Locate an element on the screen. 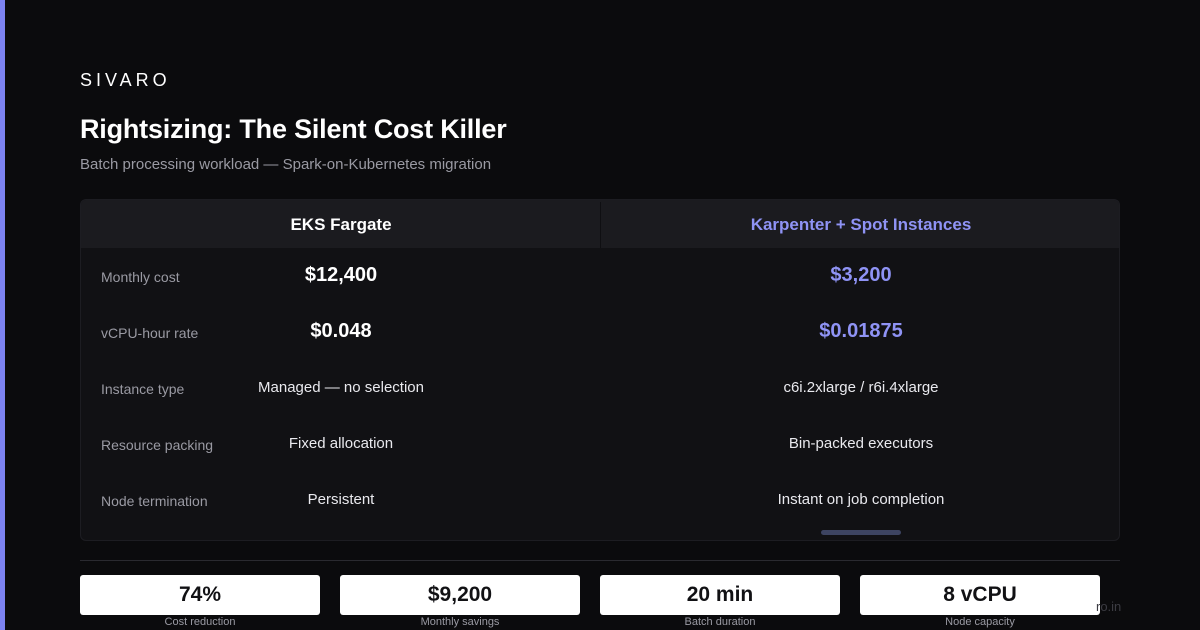 This screenshot has height=630, width=1200. stat-value: 8 vCPU is located at coordinates (980, 595).